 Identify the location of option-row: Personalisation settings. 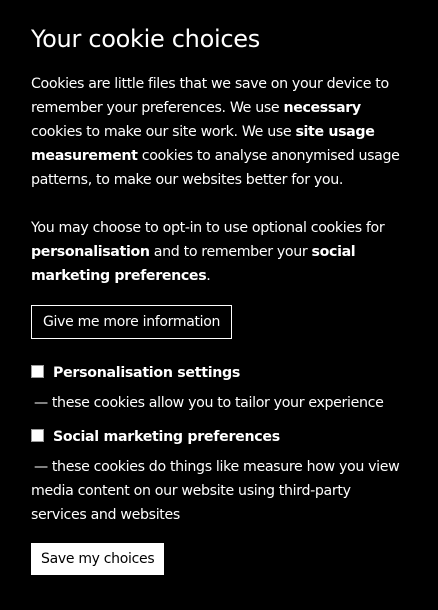
(220, 373).